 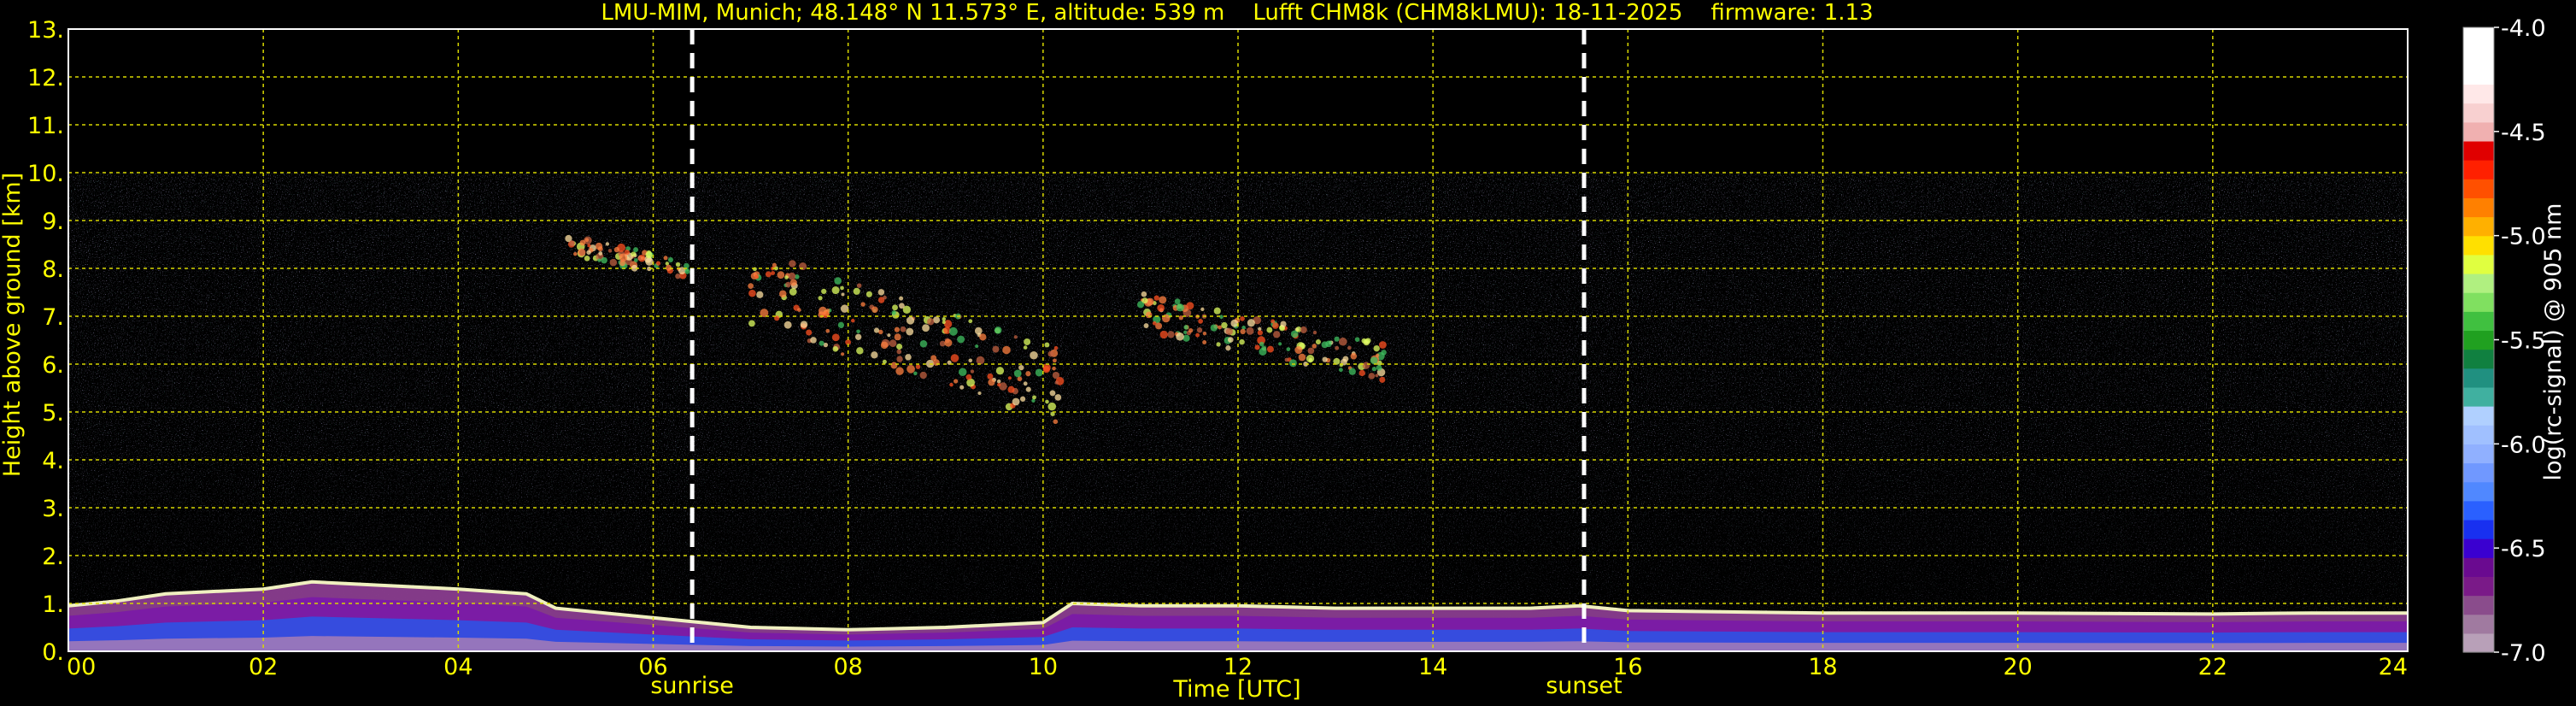 What do you see at coordinates (2523, 549) in the screenshot?
I see `colorbar-tick-label: -6.5` at bounding box center [2523, 549].